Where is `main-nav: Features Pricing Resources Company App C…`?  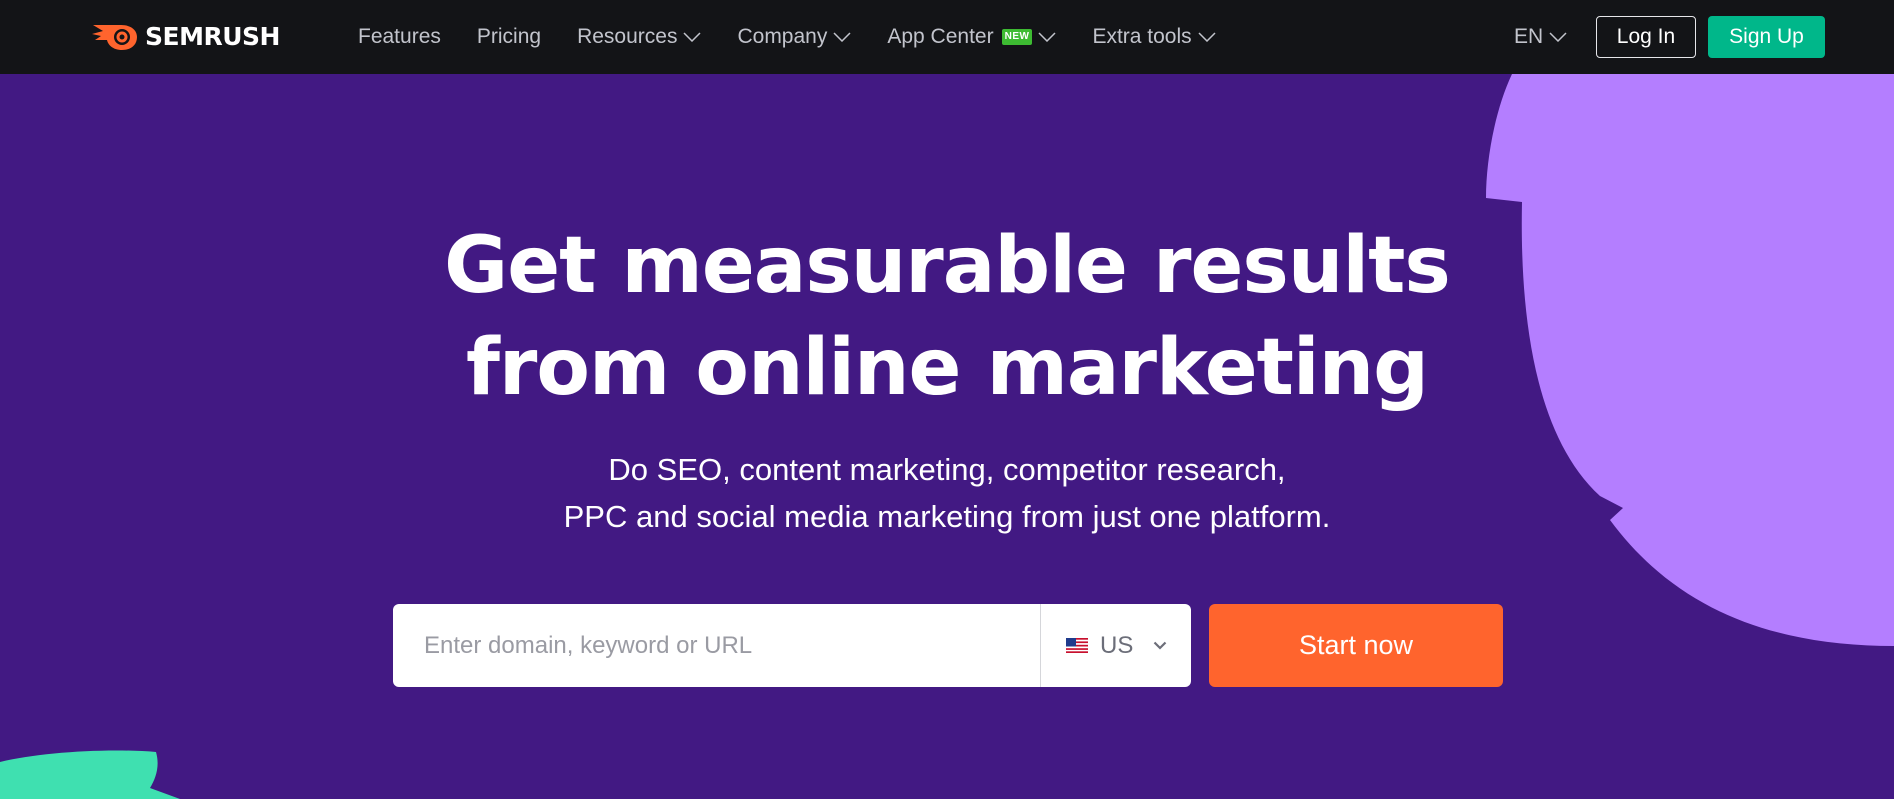
main-nav: Features Pricing Resources Company App C… is located at coordinates (805, 37).